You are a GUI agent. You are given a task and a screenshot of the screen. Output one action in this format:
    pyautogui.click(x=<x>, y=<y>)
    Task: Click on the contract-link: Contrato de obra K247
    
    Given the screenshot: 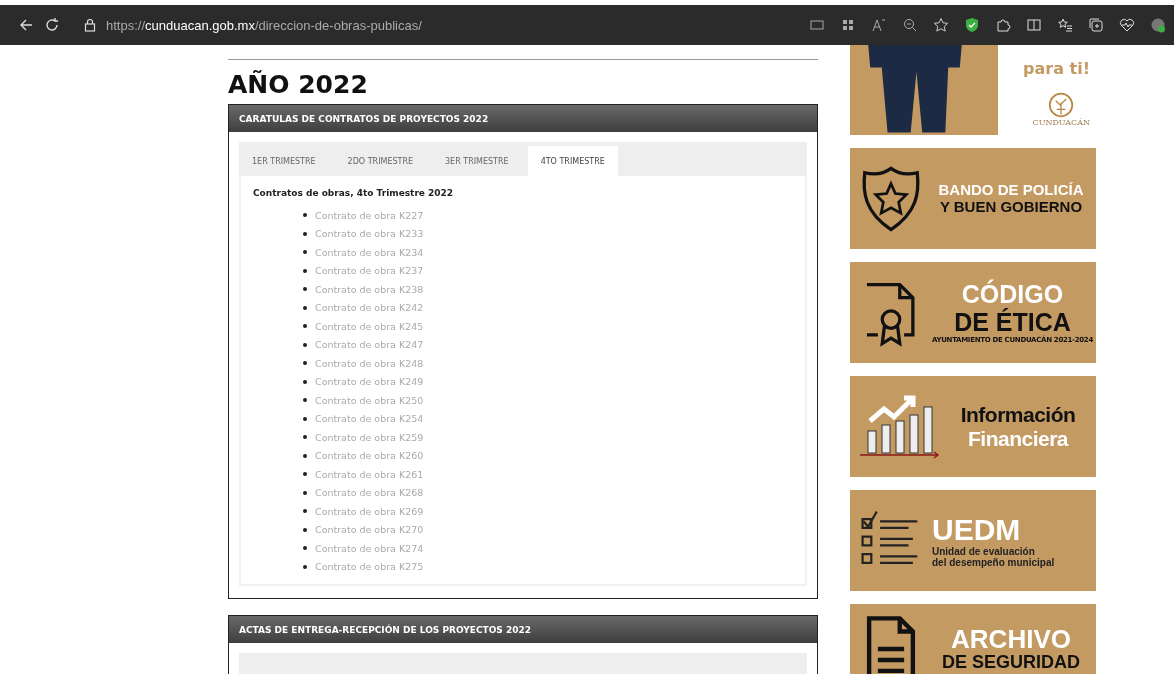 What is the action you would take?
    pyautogui.click(x=369, y=345)
    